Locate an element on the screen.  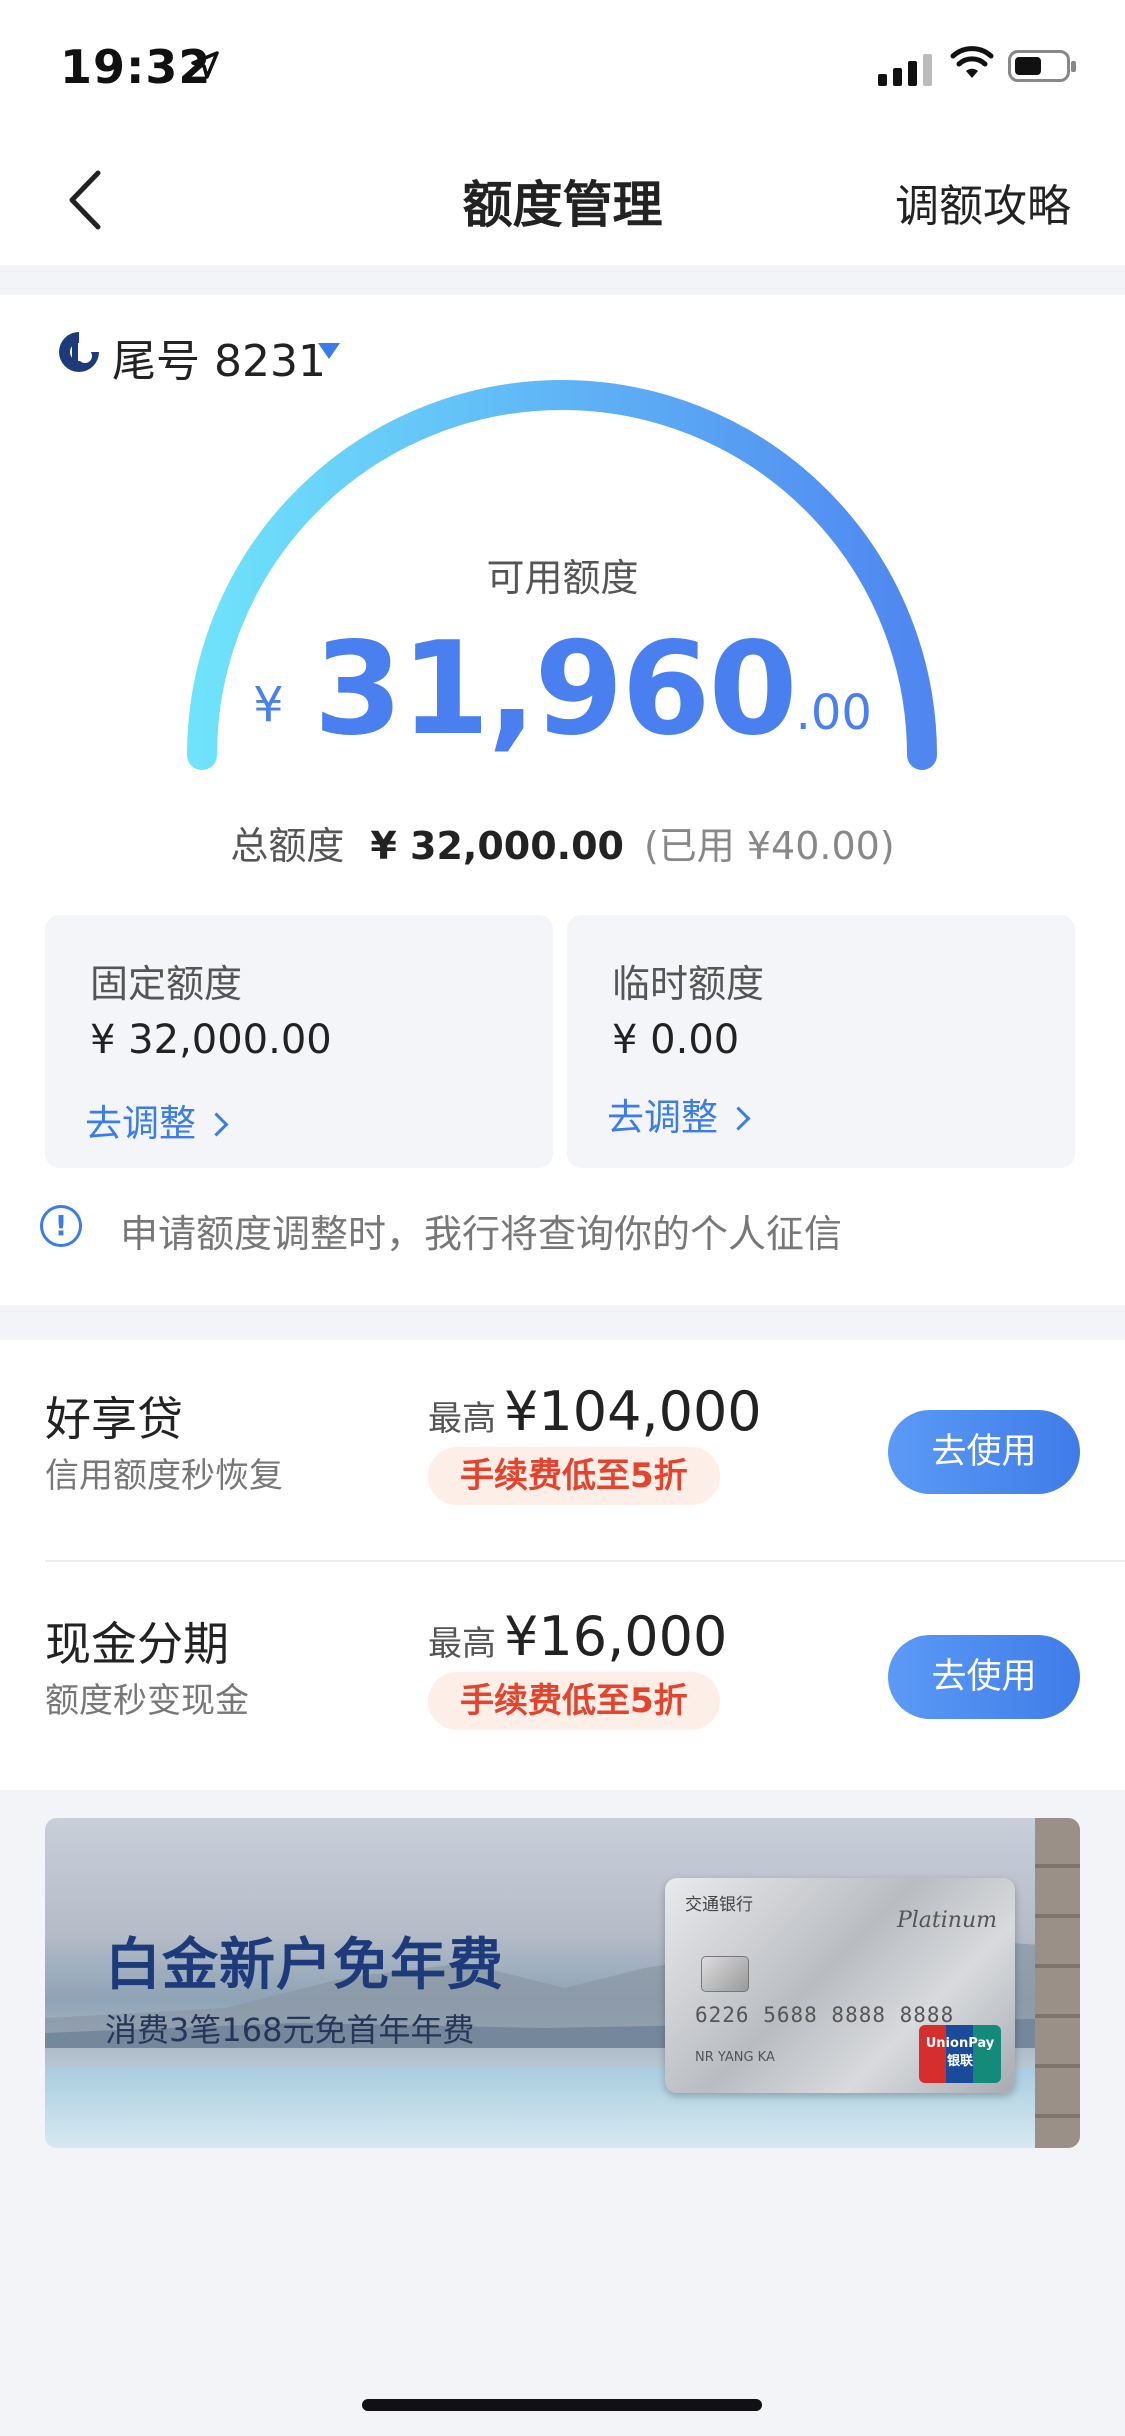
product-max-amount: 最高 ¥16,000 is located at coordinates (577, 1636).